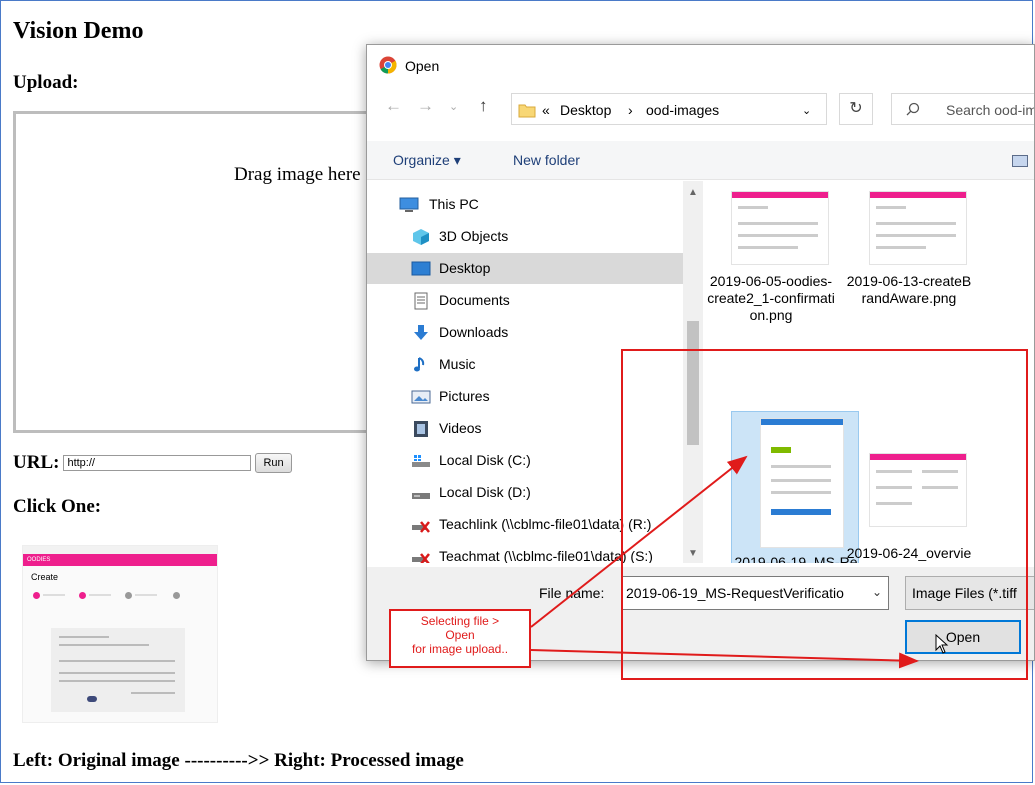 This screenshot has width=1035, height=785. Describe the element at coordinates (419, 364) in the screenshot. I see `music-icon` at that location.